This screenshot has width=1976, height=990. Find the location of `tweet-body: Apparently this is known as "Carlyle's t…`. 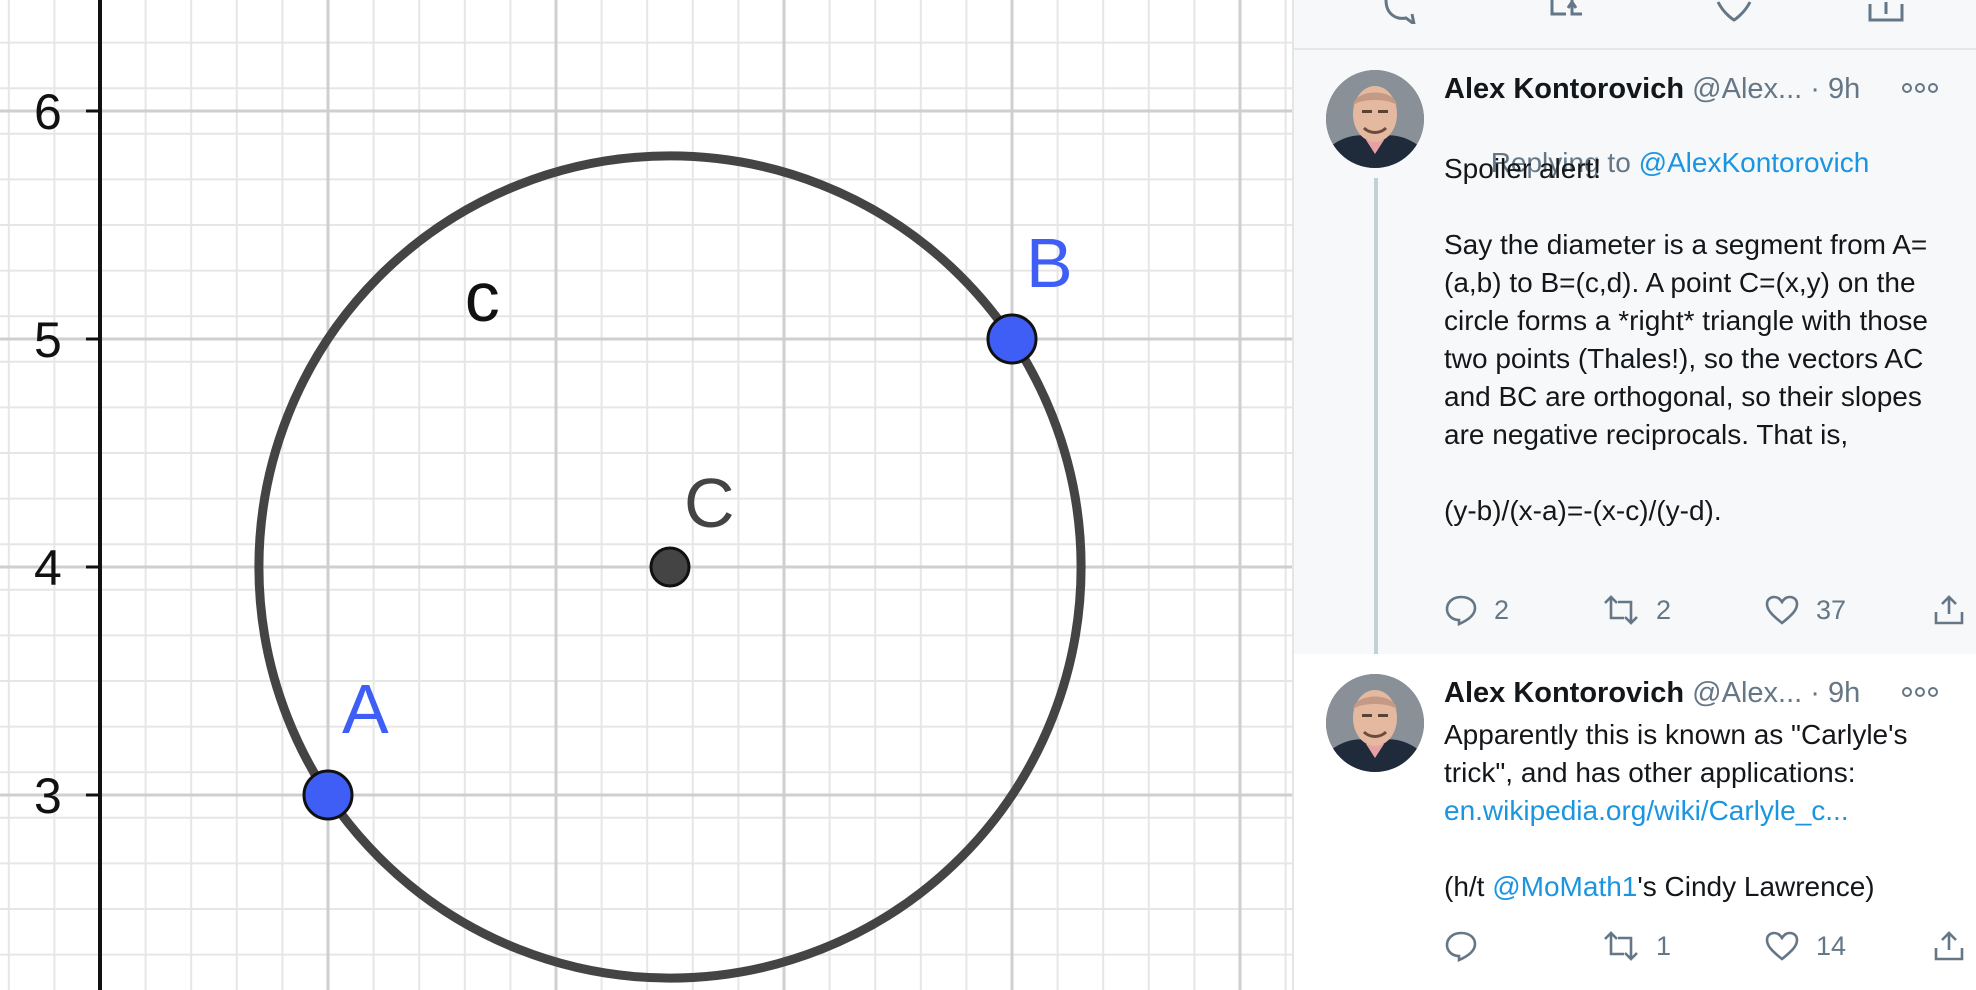

tweet-body: Apparently this is known as "Carlyle's t… is located at coordinates (1704, 811).